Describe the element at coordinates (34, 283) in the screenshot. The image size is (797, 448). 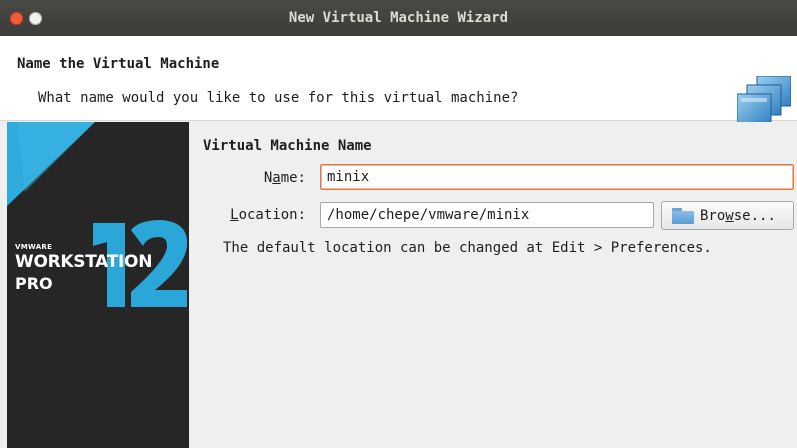
I see `brand-edition: PRO` at that location.